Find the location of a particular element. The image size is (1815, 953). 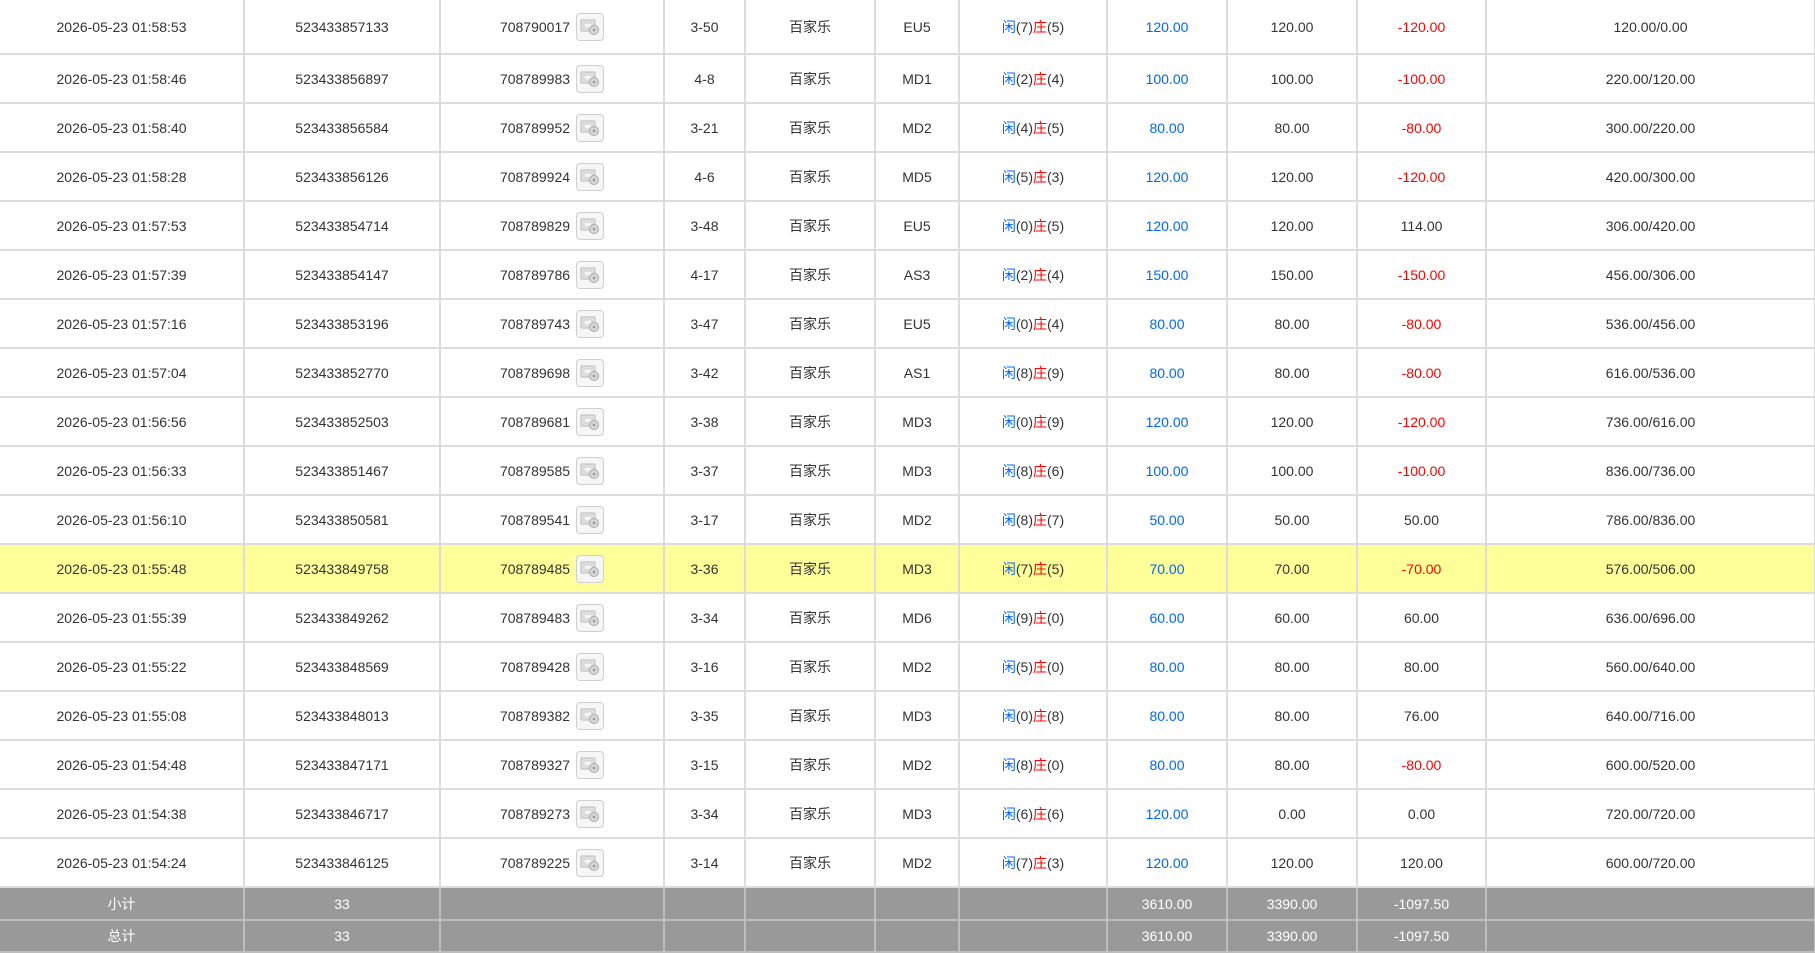

round-no-text: 708789829 is located at coordinates (535, 225).